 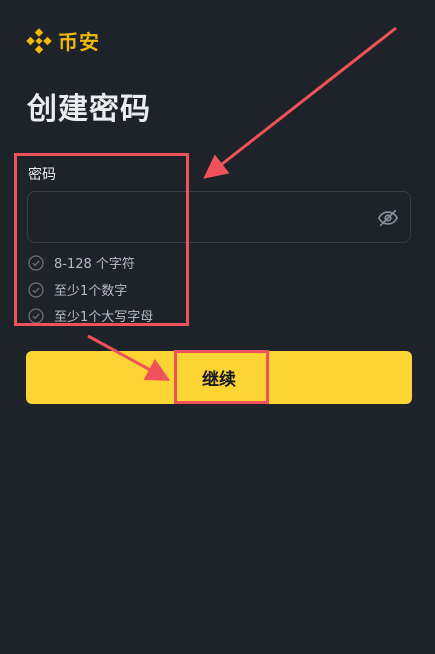 I want to click on requirement-number: 至少1个数字, so click(x=77, y=289).